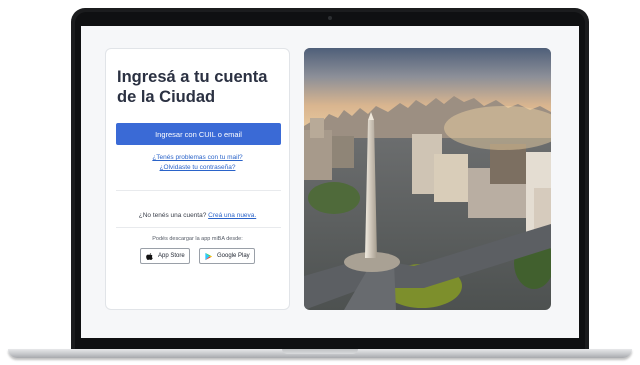 Image resolution: width=640 pixels, height=365 pixels. What do you see at coordinates (233, 256) in the screenshot?
I see `google-play-label: Google Play` at bounding box center [233, 256].